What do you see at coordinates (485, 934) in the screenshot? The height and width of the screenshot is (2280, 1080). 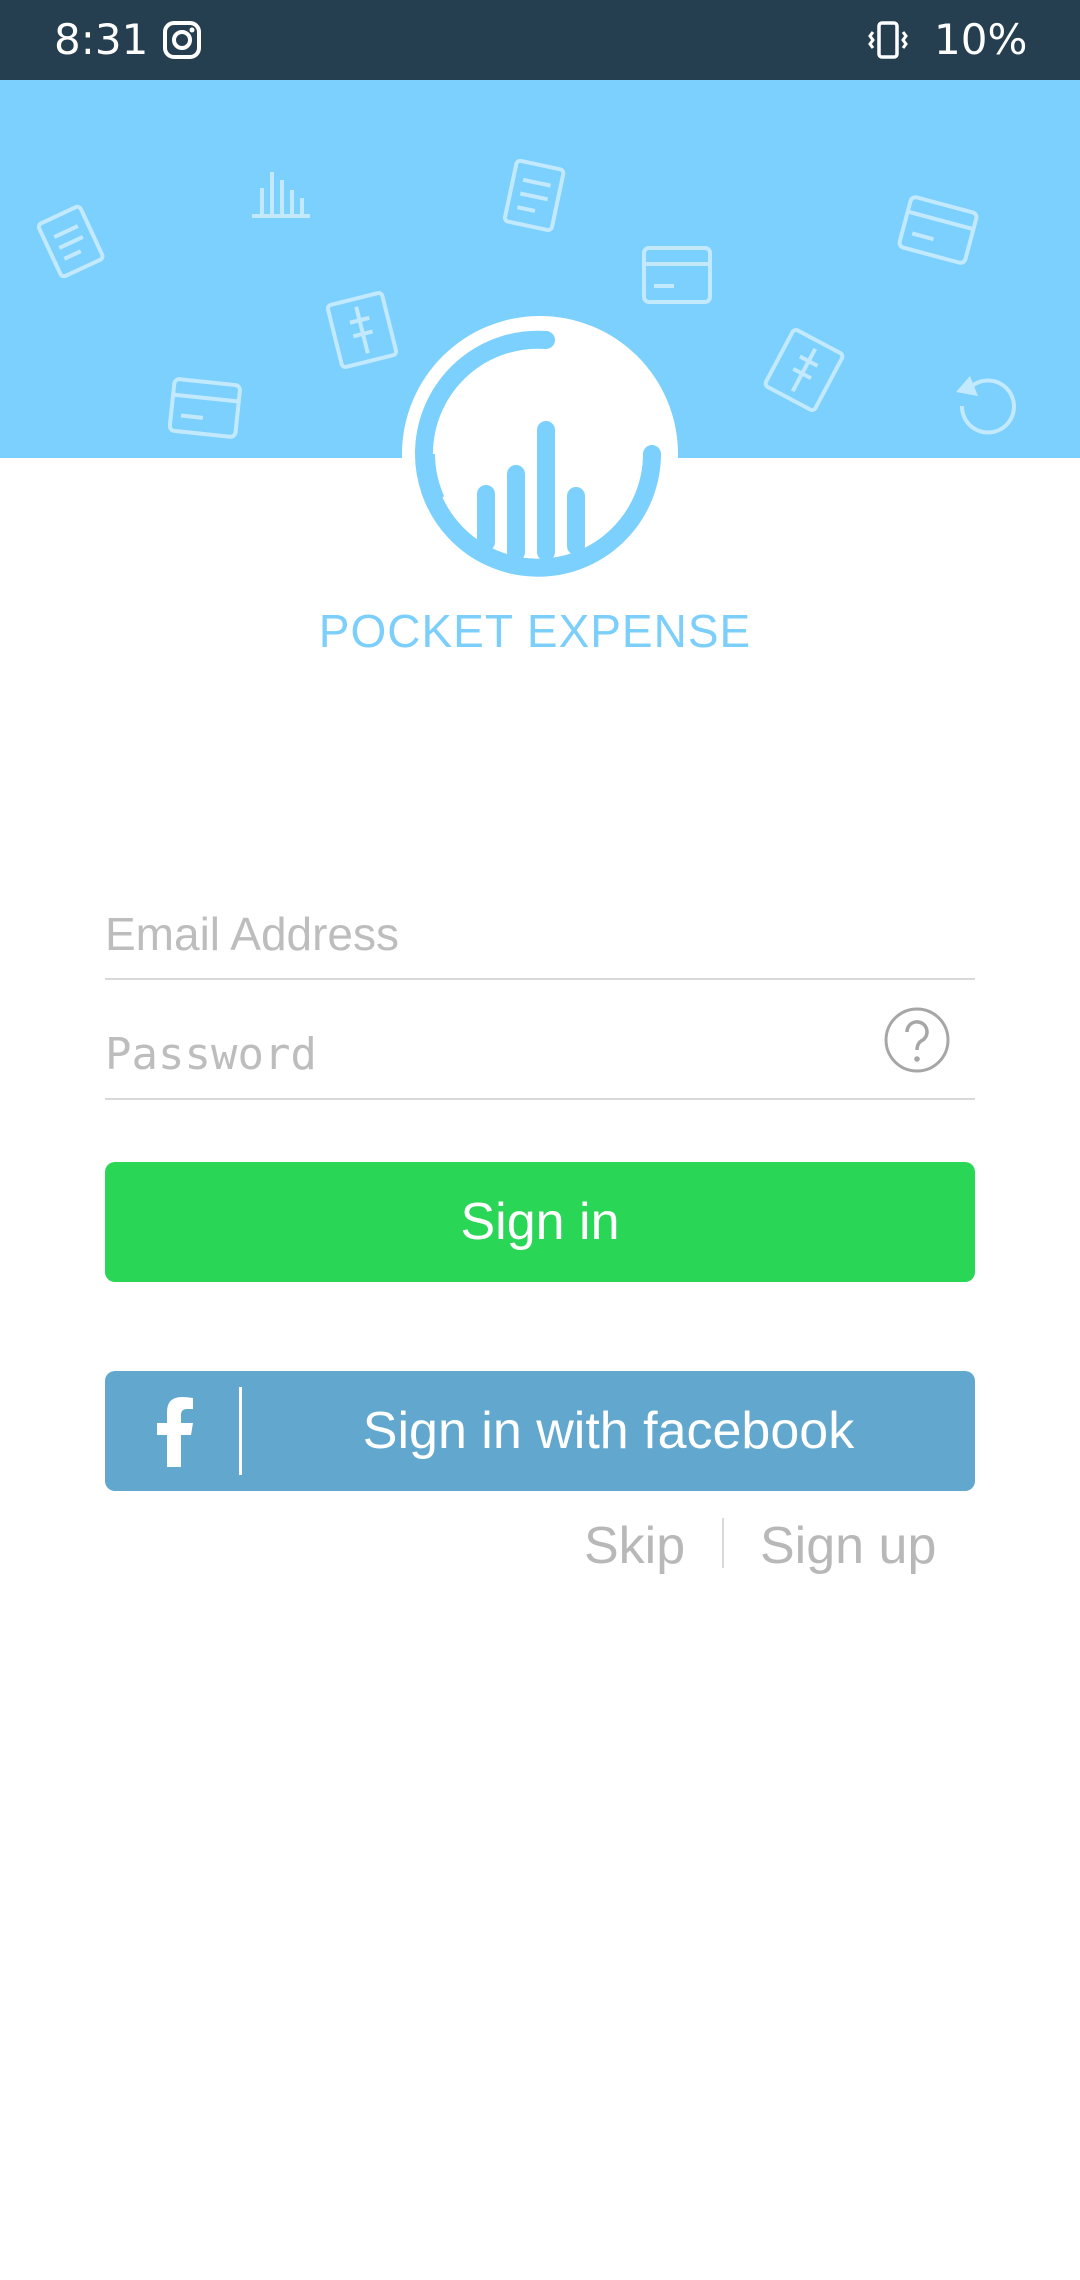 I see `email-input` at bounding box center [485, 934].